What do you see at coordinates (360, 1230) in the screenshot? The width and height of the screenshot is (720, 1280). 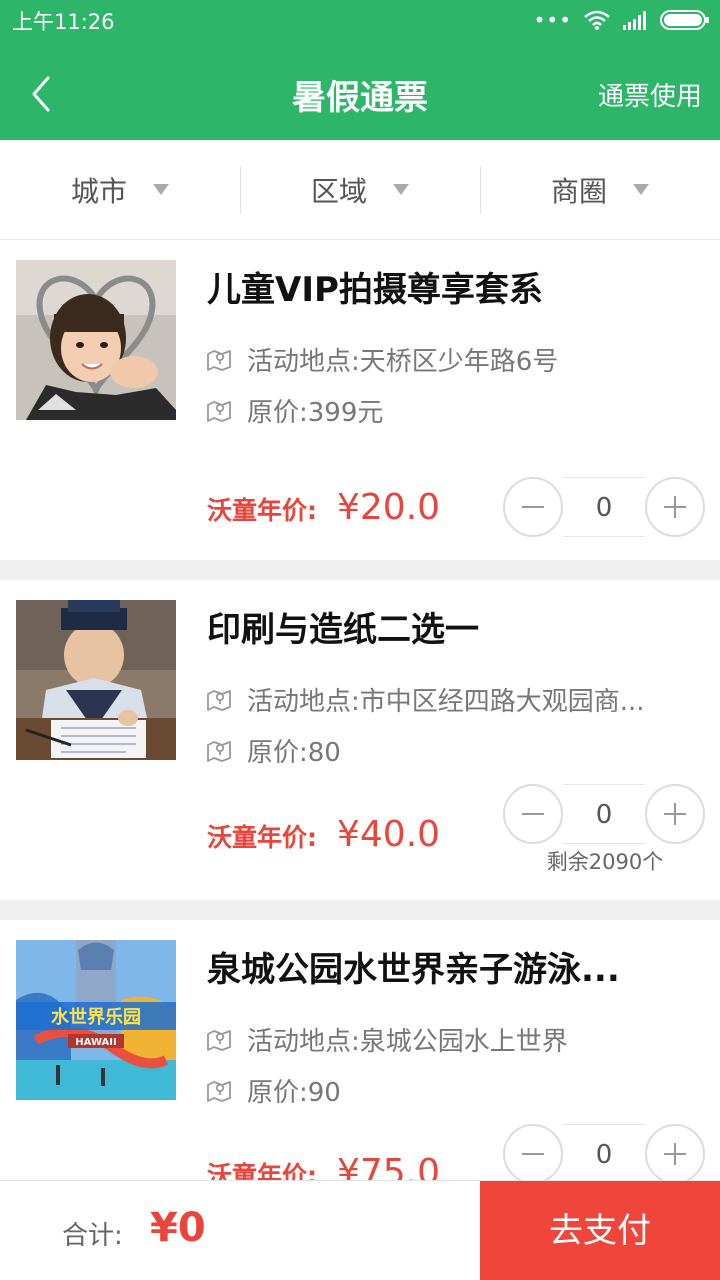 I see `checkout-bar: 合计: ¥0 去支付` at bounding box center [360, 1230].